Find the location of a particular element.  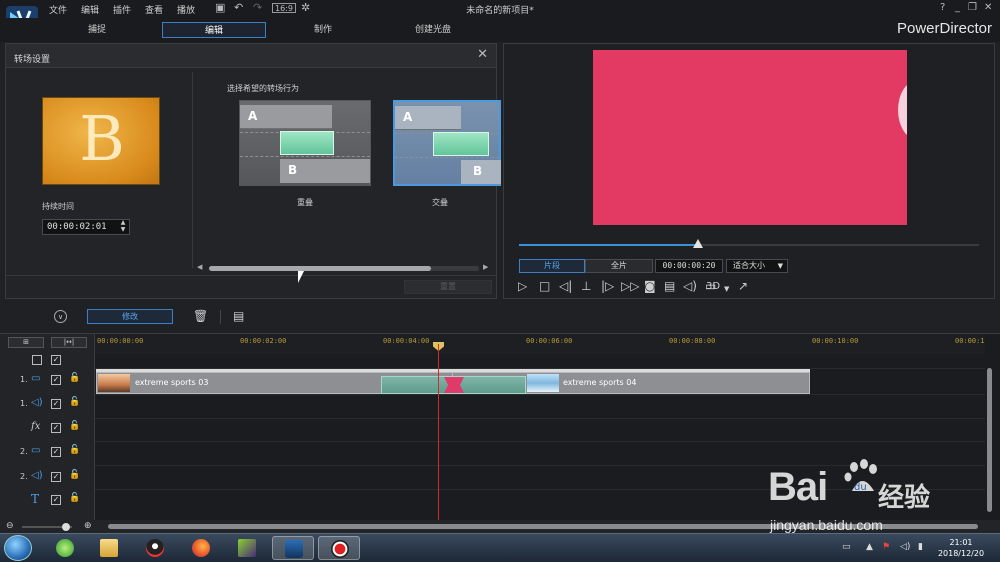

audio-track-icon: ◁) is located at coordinates (37, 475).